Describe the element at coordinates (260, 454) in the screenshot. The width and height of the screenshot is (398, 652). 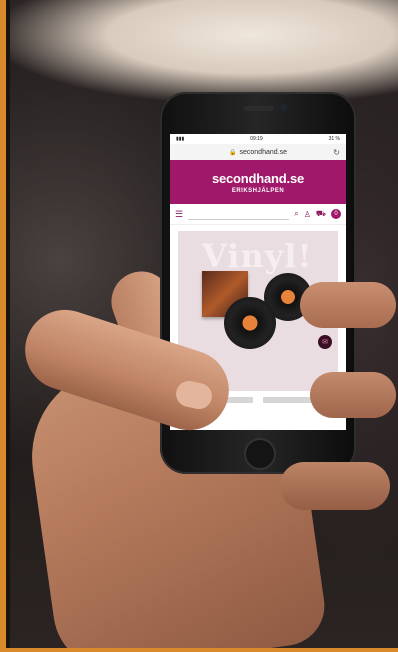
I see `home-button` at that location.